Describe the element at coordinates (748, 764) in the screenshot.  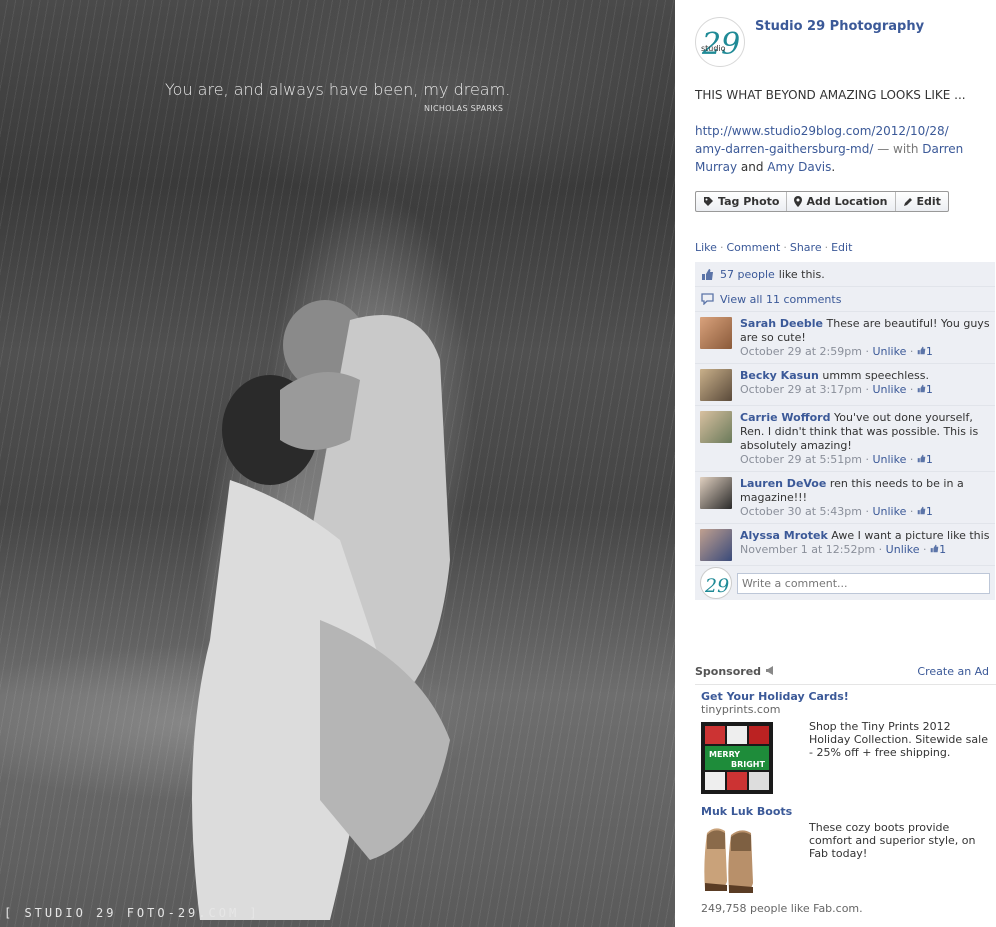
I see `svg-text: BRIGHT` at that location.